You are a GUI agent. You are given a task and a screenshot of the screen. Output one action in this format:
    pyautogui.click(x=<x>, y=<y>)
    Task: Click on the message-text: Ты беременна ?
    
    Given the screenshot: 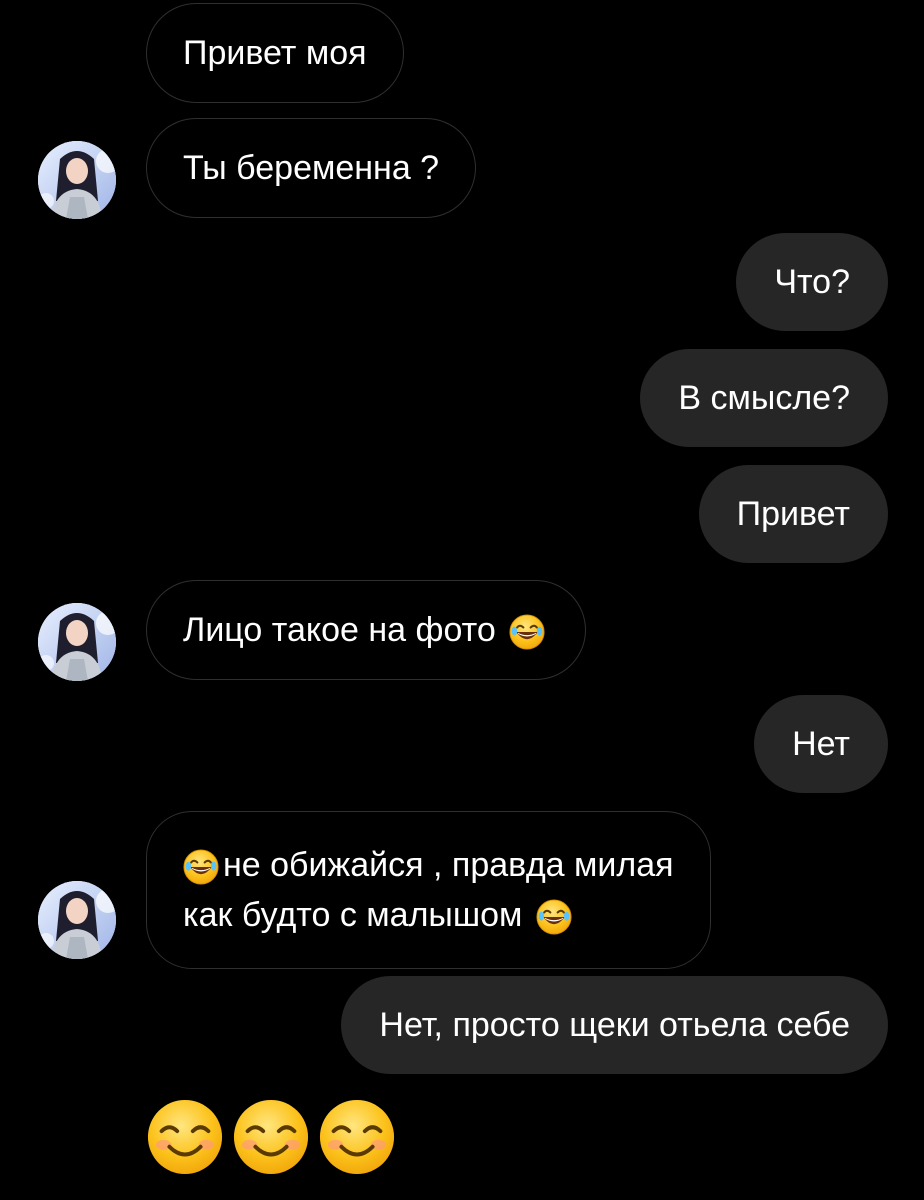 What is the action you would take?
    pyautogui.click(x=311, y=168)
    